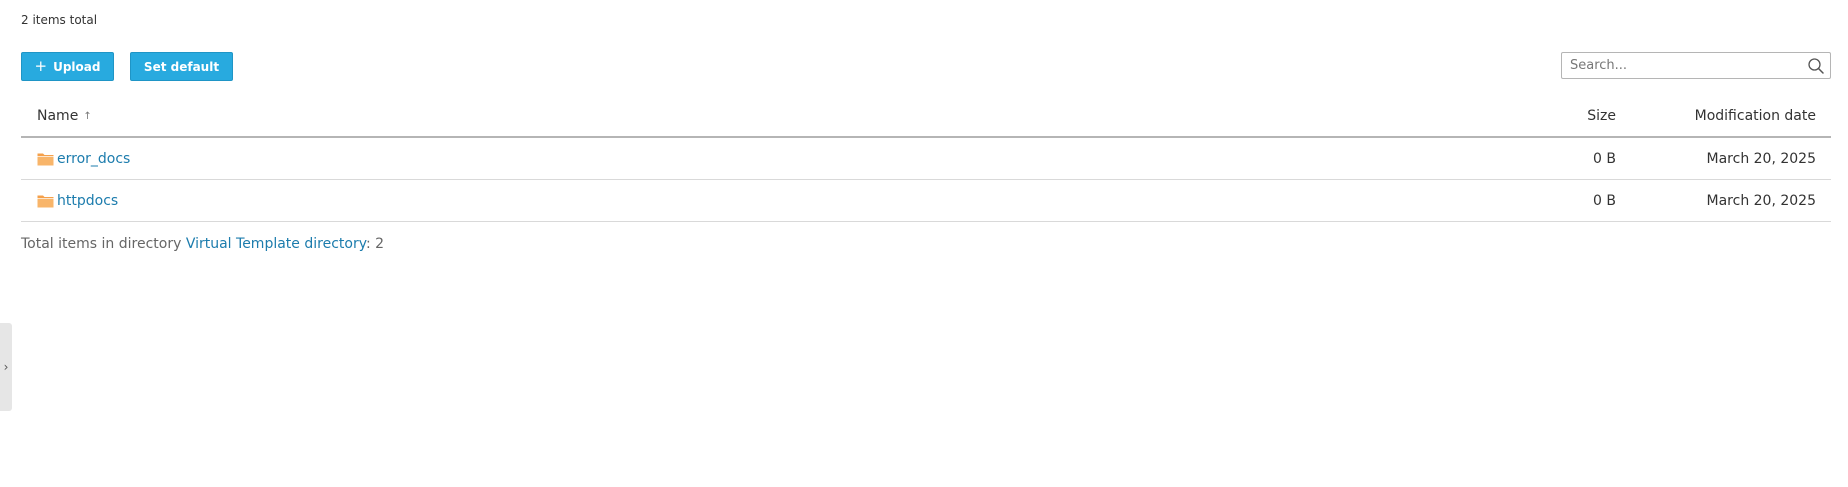  What do you see at coordinates (1682, 65) in the screenshot?
I see `search-input` at bounding box center [1682, 65].